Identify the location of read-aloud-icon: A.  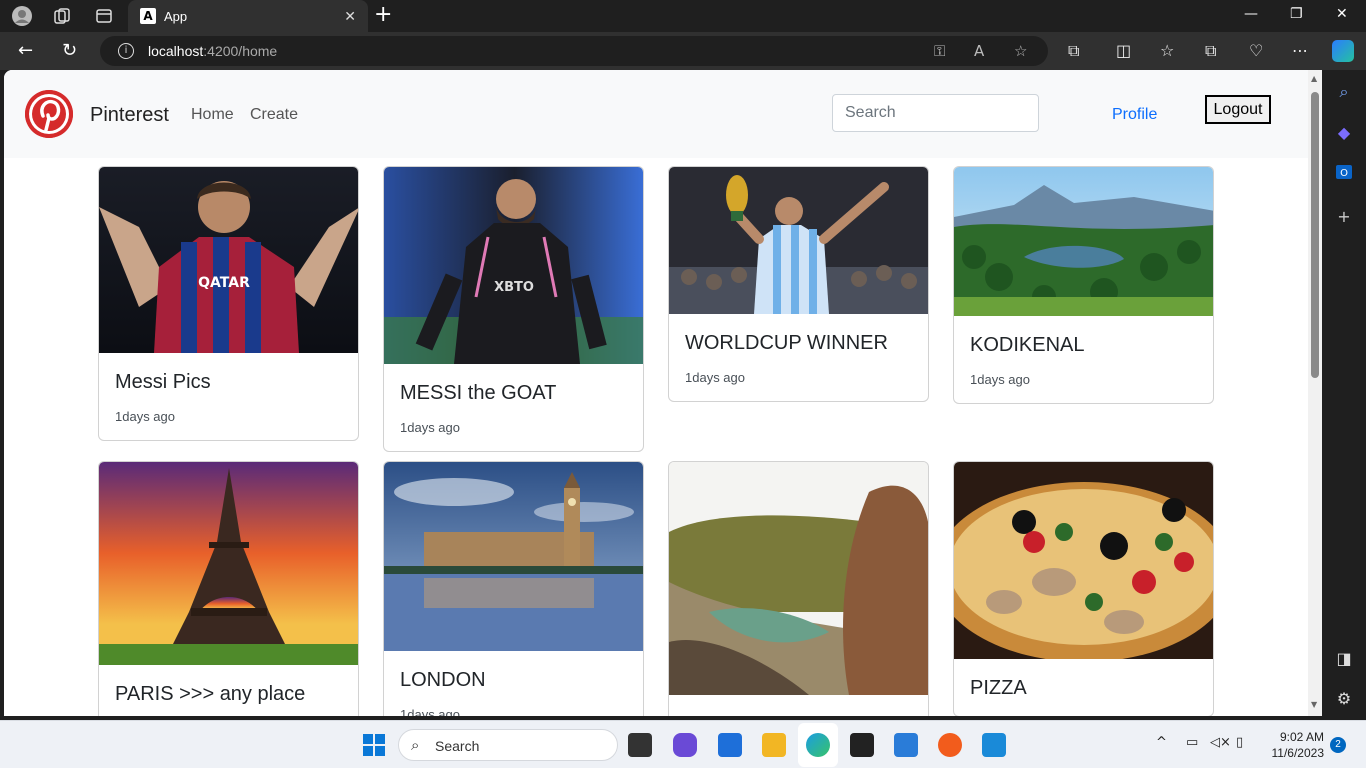
(979, 51).